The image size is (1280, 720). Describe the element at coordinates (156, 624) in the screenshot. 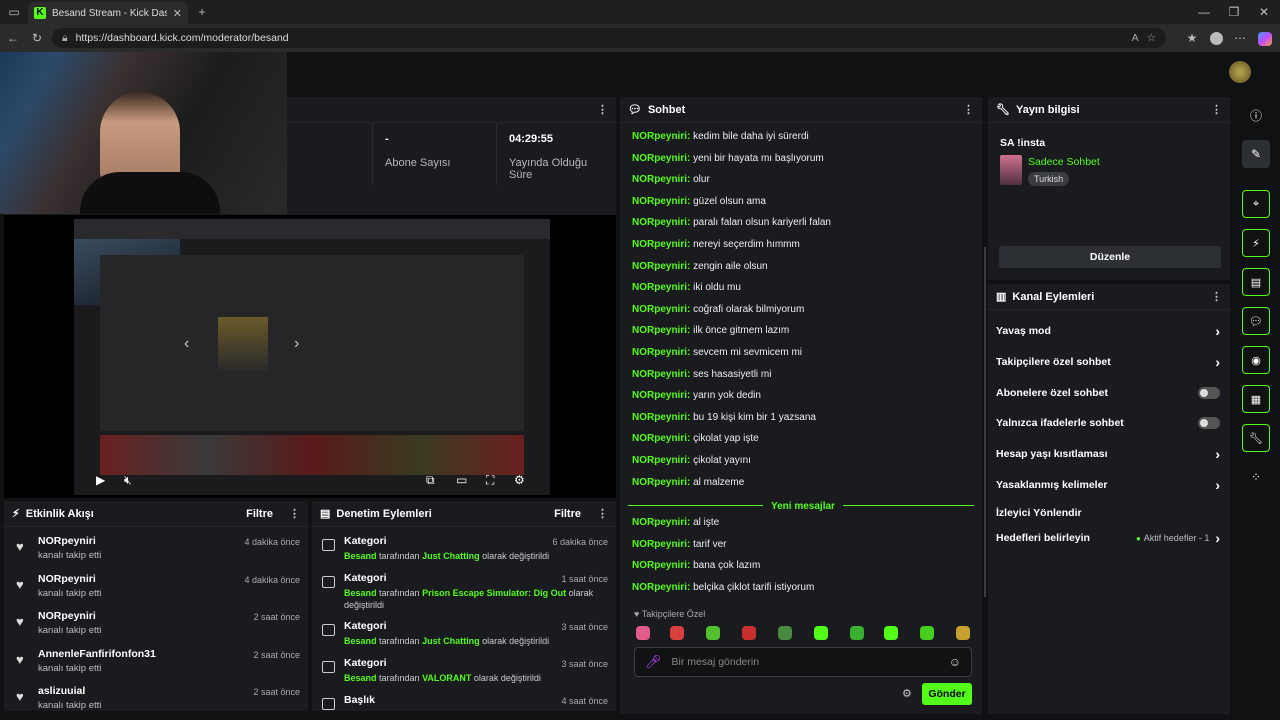

I see `activity-item: ♥ NORpeyniri kanalı takip etti 2 saat önce` at that location.